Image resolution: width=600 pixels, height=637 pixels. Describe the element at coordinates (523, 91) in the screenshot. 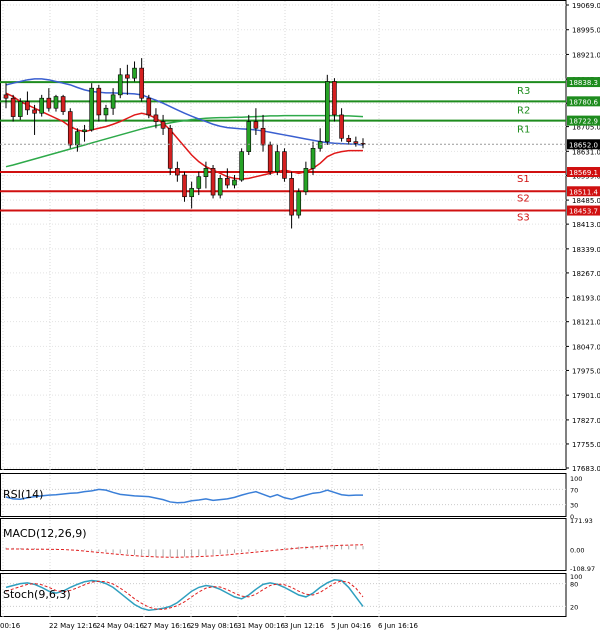

I see `level-name-r3: R3` at that location.